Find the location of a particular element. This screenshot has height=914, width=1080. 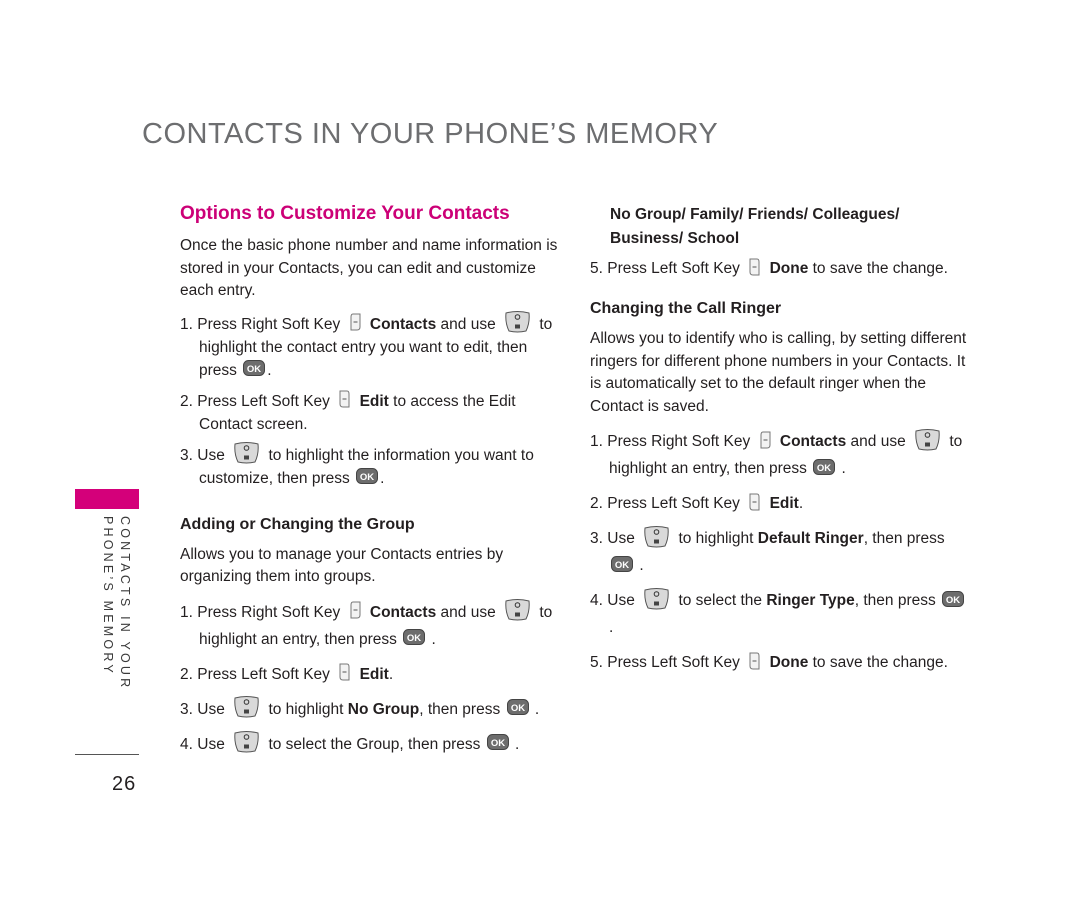

section-side-label: CONTACTS IN YOUR PHONE’S MEMORY is located at coordinates (118, 603).